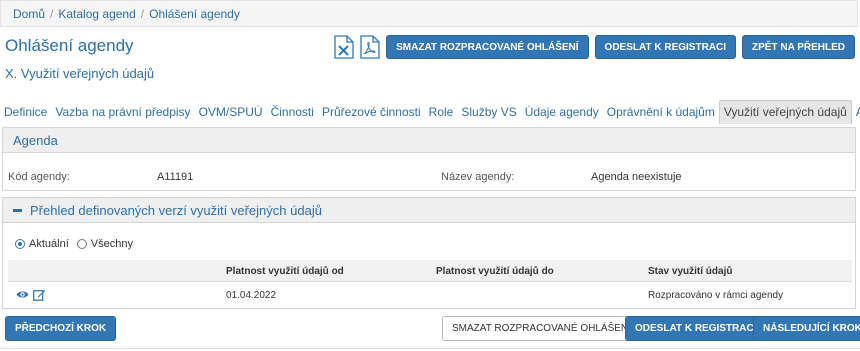  I want to click on page-title: Ohlášení agendy, so click(69, 45).